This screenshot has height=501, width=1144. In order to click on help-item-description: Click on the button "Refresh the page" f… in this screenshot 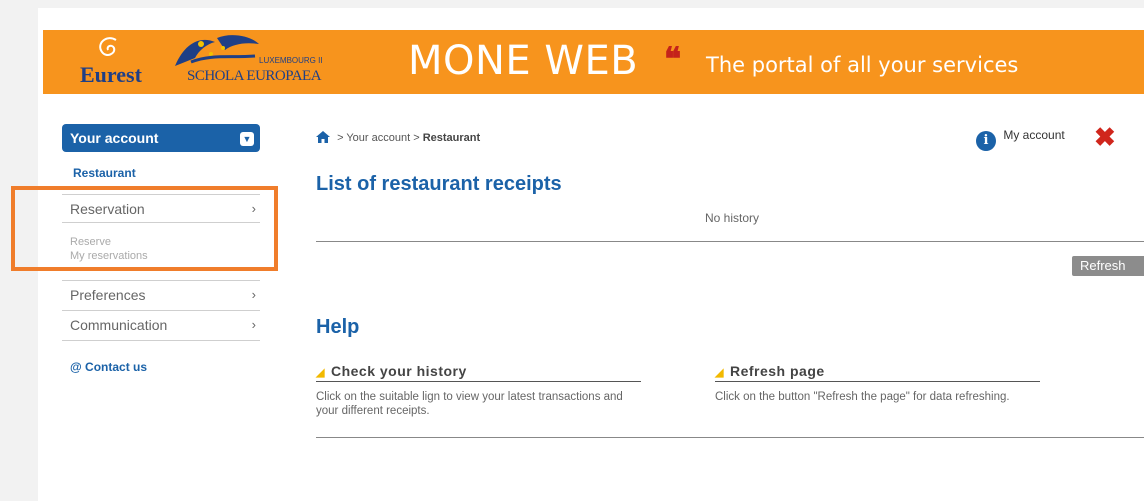, I will do `click(862, 397)`.